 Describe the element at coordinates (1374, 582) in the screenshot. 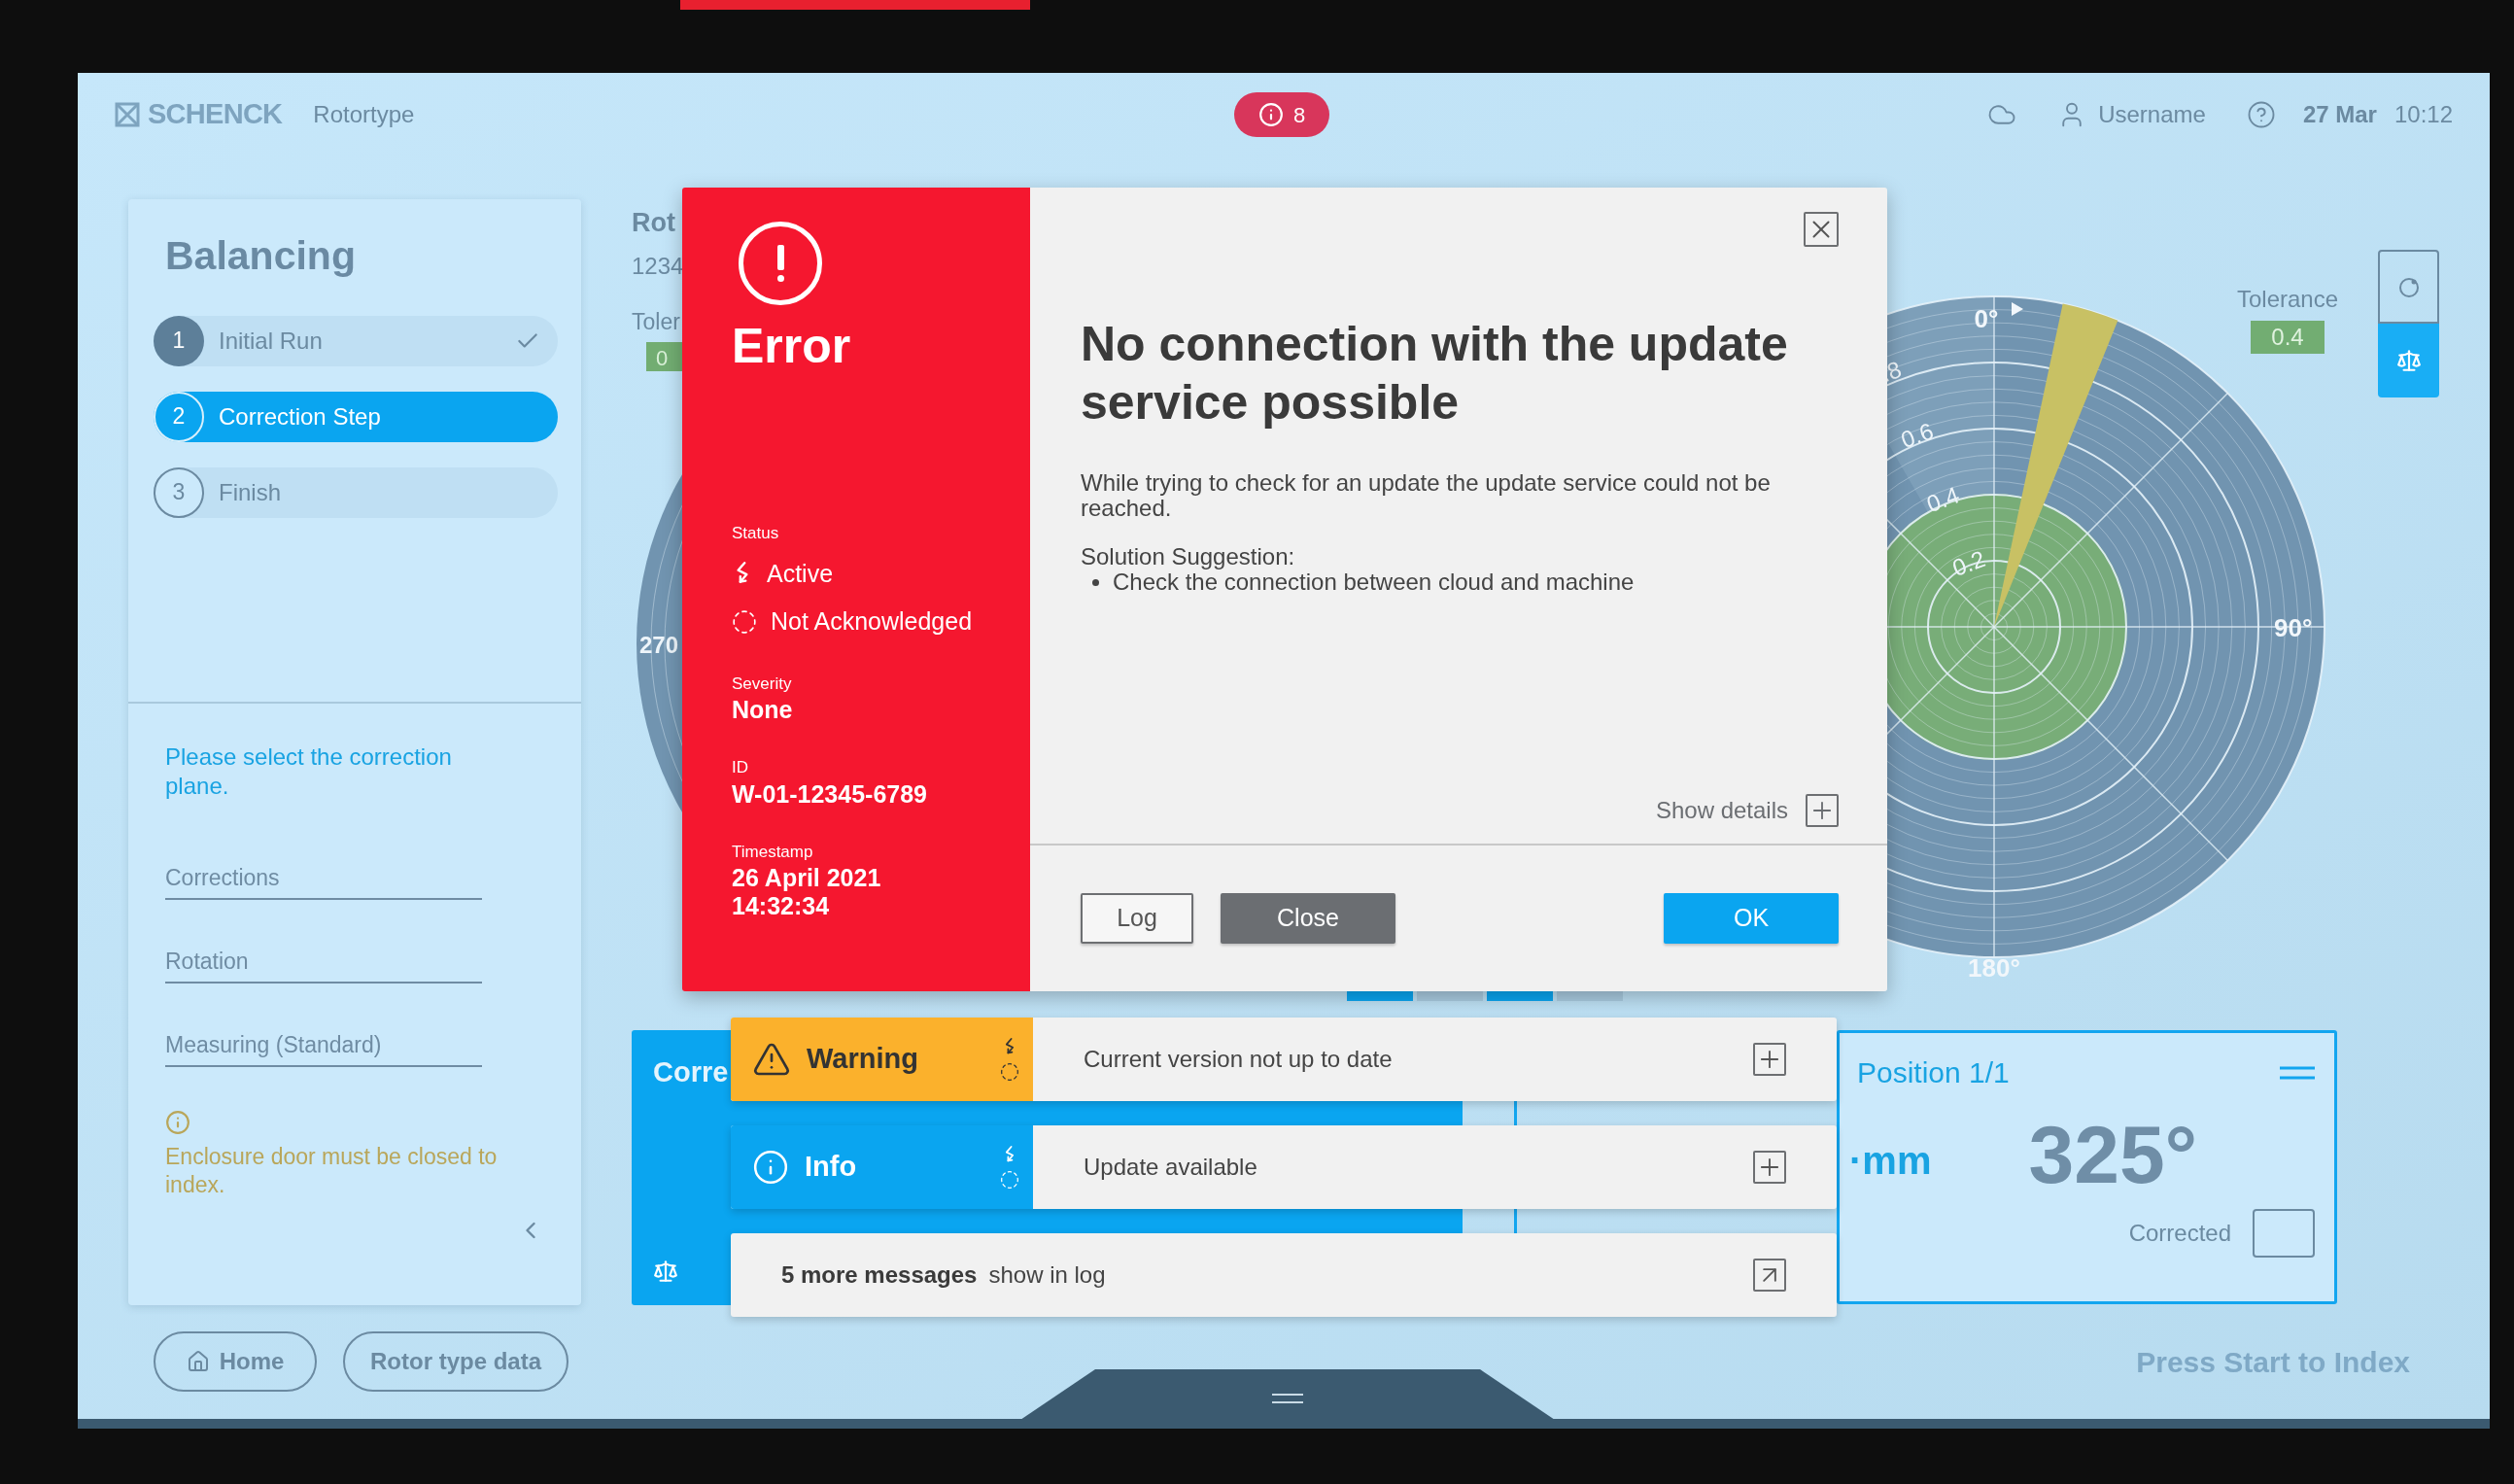

I see `solution-item: Check the connection between cloud and machine` at that location.